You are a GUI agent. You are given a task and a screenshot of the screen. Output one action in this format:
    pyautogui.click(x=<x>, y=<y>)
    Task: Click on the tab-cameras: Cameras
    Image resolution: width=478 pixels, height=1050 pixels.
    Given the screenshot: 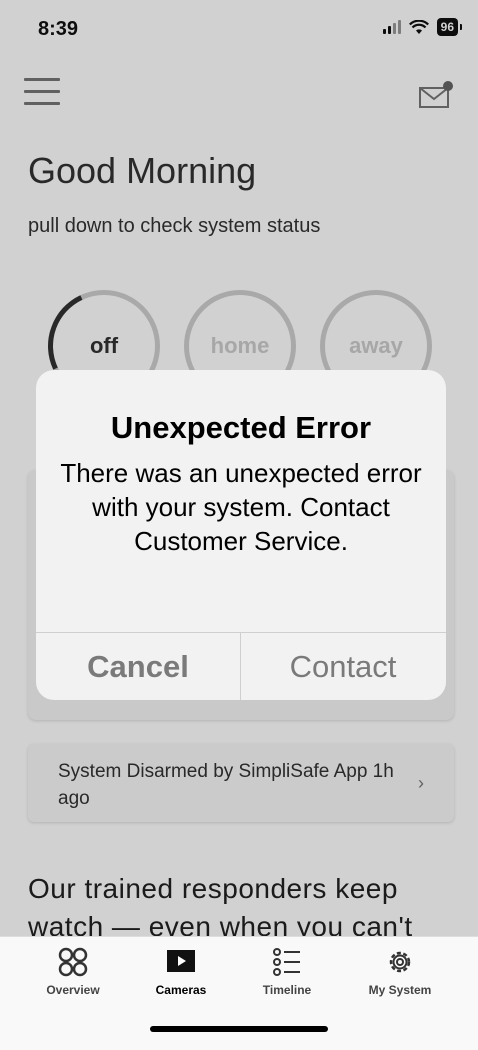 What is the action you would take?
    pyautogui.click(x=181, y=972)
    